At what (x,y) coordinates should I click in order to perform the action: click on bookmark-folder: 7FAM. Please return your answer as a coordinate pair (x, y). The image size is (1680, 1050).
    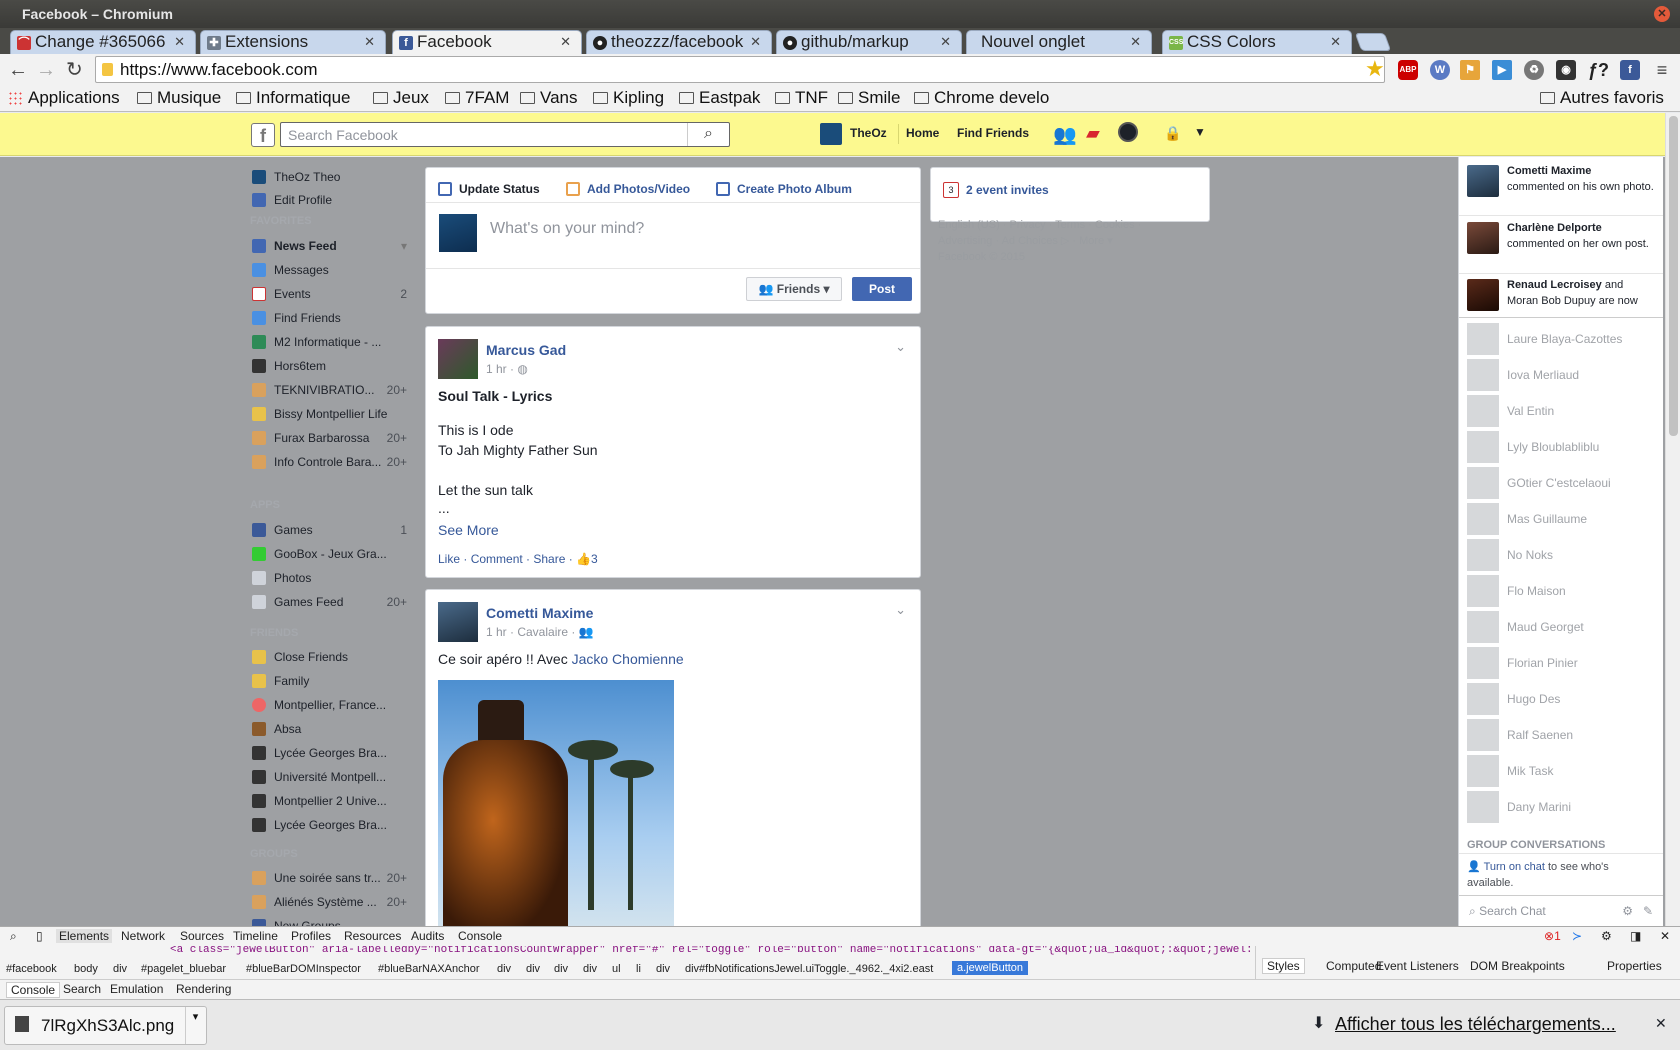
    Looking at the image, I should click on (477, 98).